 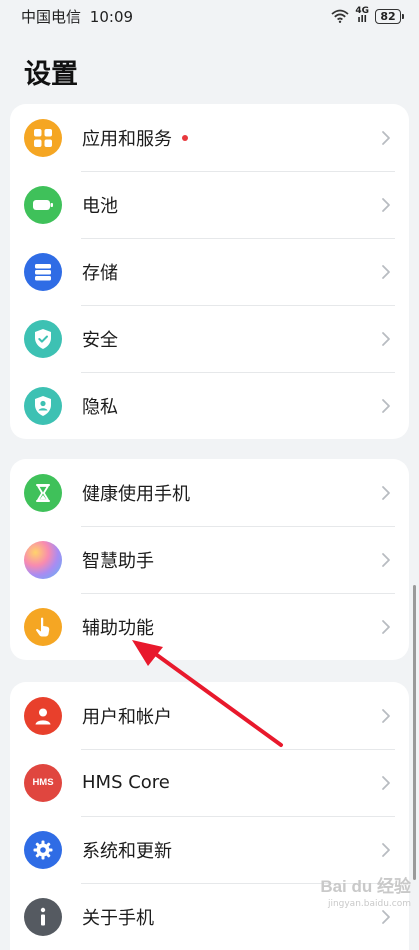 What do you see at coordinates (43, 271) in the screenshot?
I see `storage-icon` at bounding box center [43, 271].